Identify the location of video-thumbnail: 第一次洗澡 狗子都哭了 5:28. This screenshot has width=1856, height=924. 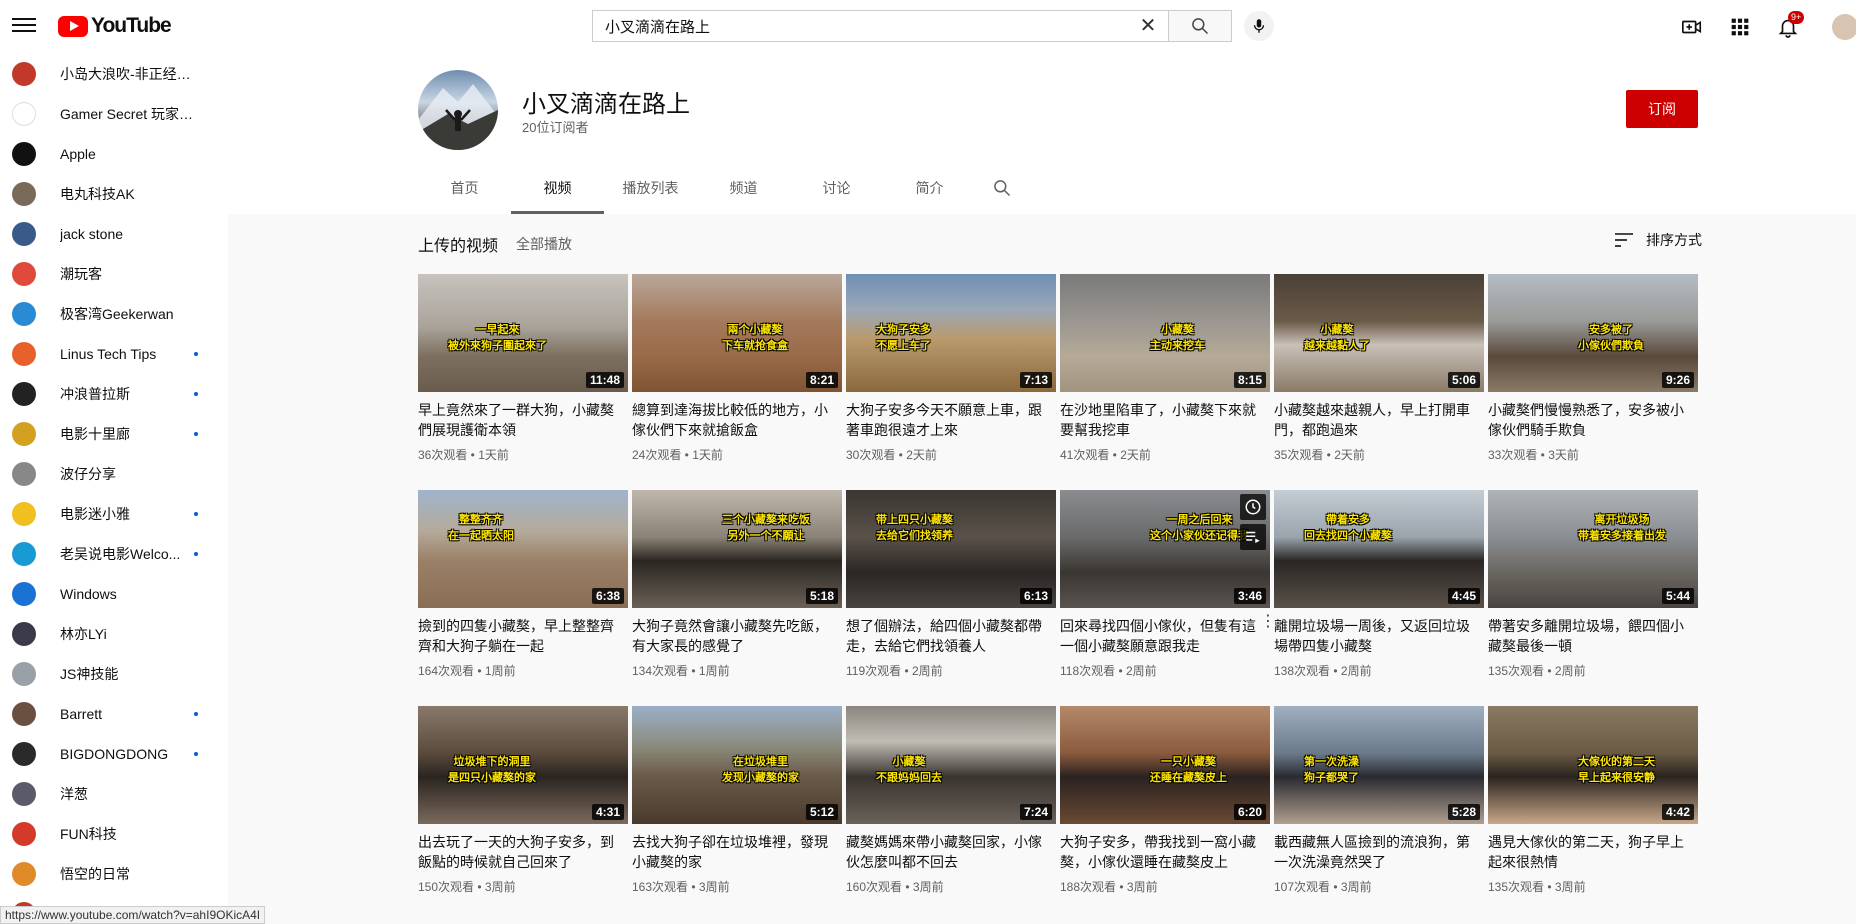
(1379, 765).